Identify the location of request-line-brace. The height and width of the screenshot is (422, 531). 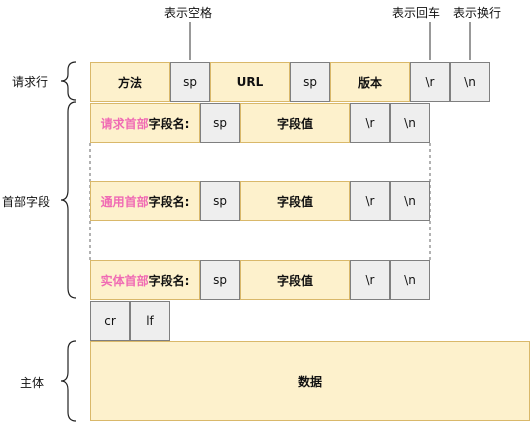
(68, 81).